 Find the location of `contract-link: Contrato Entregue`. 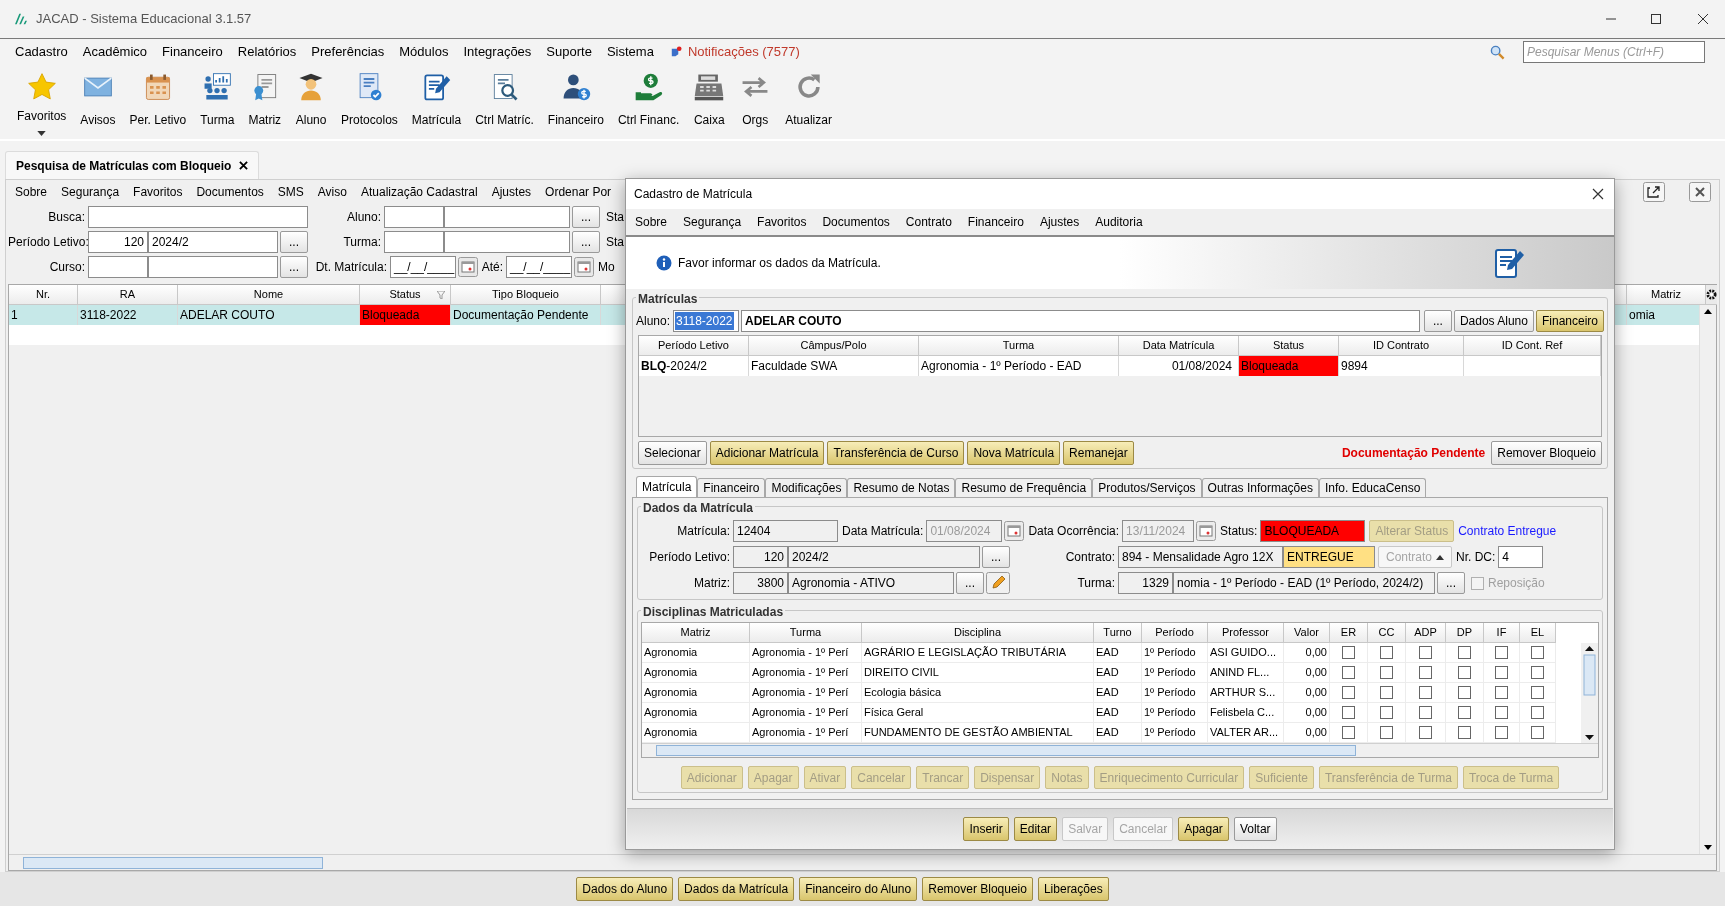

contract-link: Contrato Entregue is located at coordinates (1507, 531).